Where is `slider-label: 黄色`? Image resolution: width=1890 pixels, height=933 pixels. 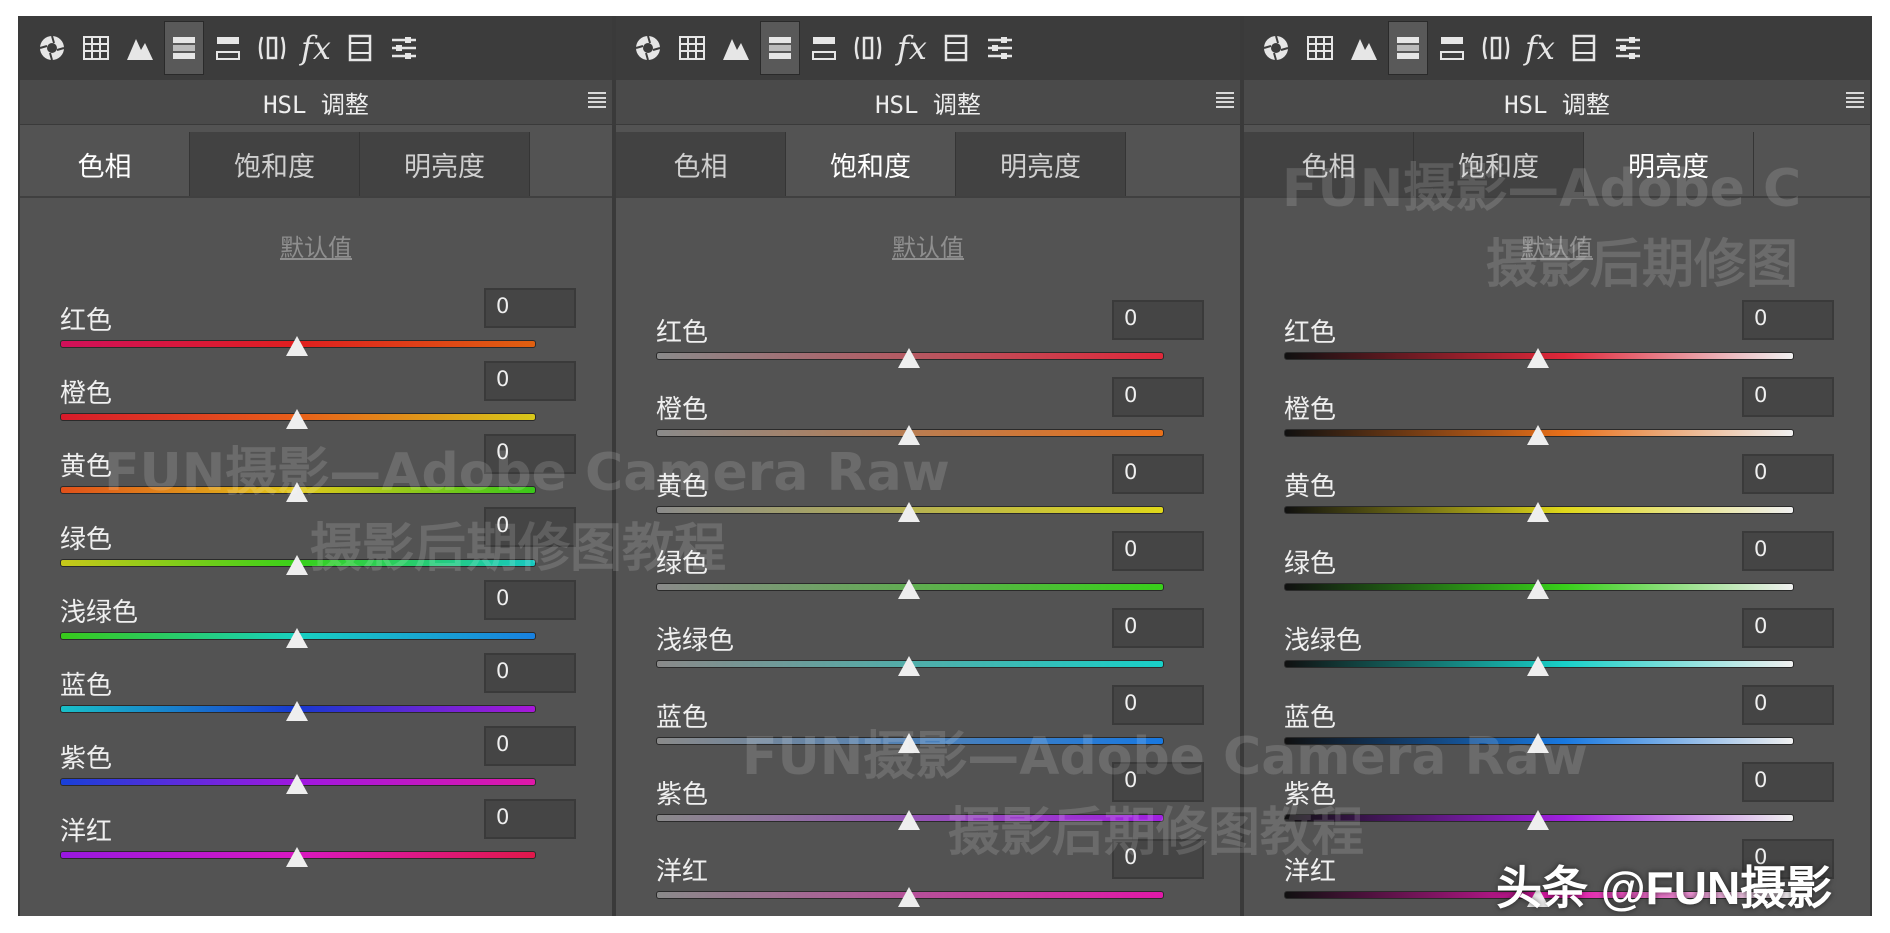 slider-label: 黄色 is located at coordinates (1310, 487).